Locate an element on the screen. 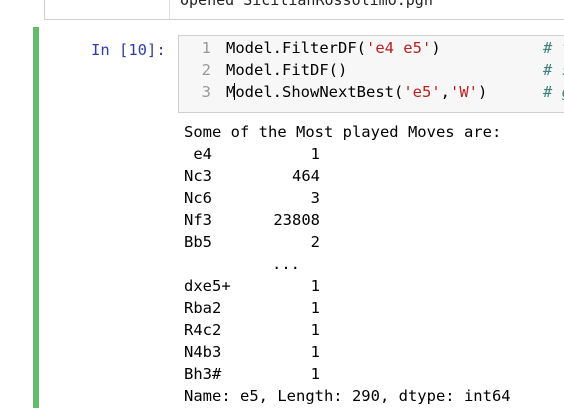 The width and height of the screenshot is (564, 409). line-number: 1 is located at coordinates (206, 48).